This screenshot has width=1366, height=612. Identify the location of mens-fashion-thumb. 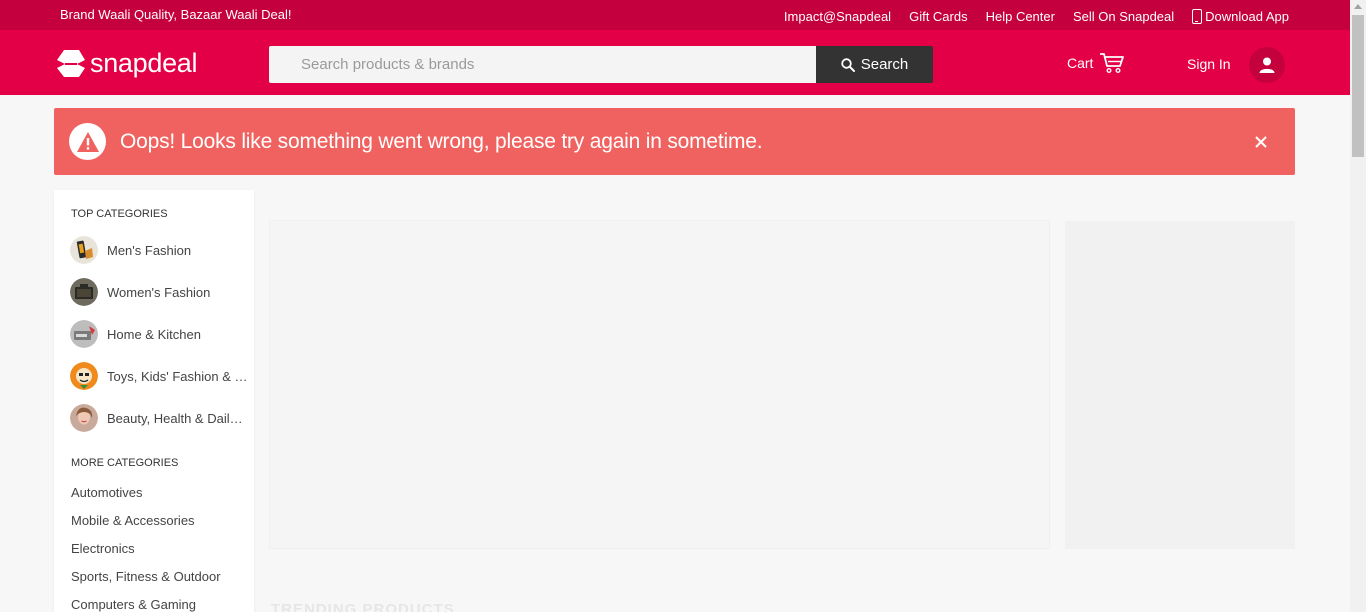
(84, 250).